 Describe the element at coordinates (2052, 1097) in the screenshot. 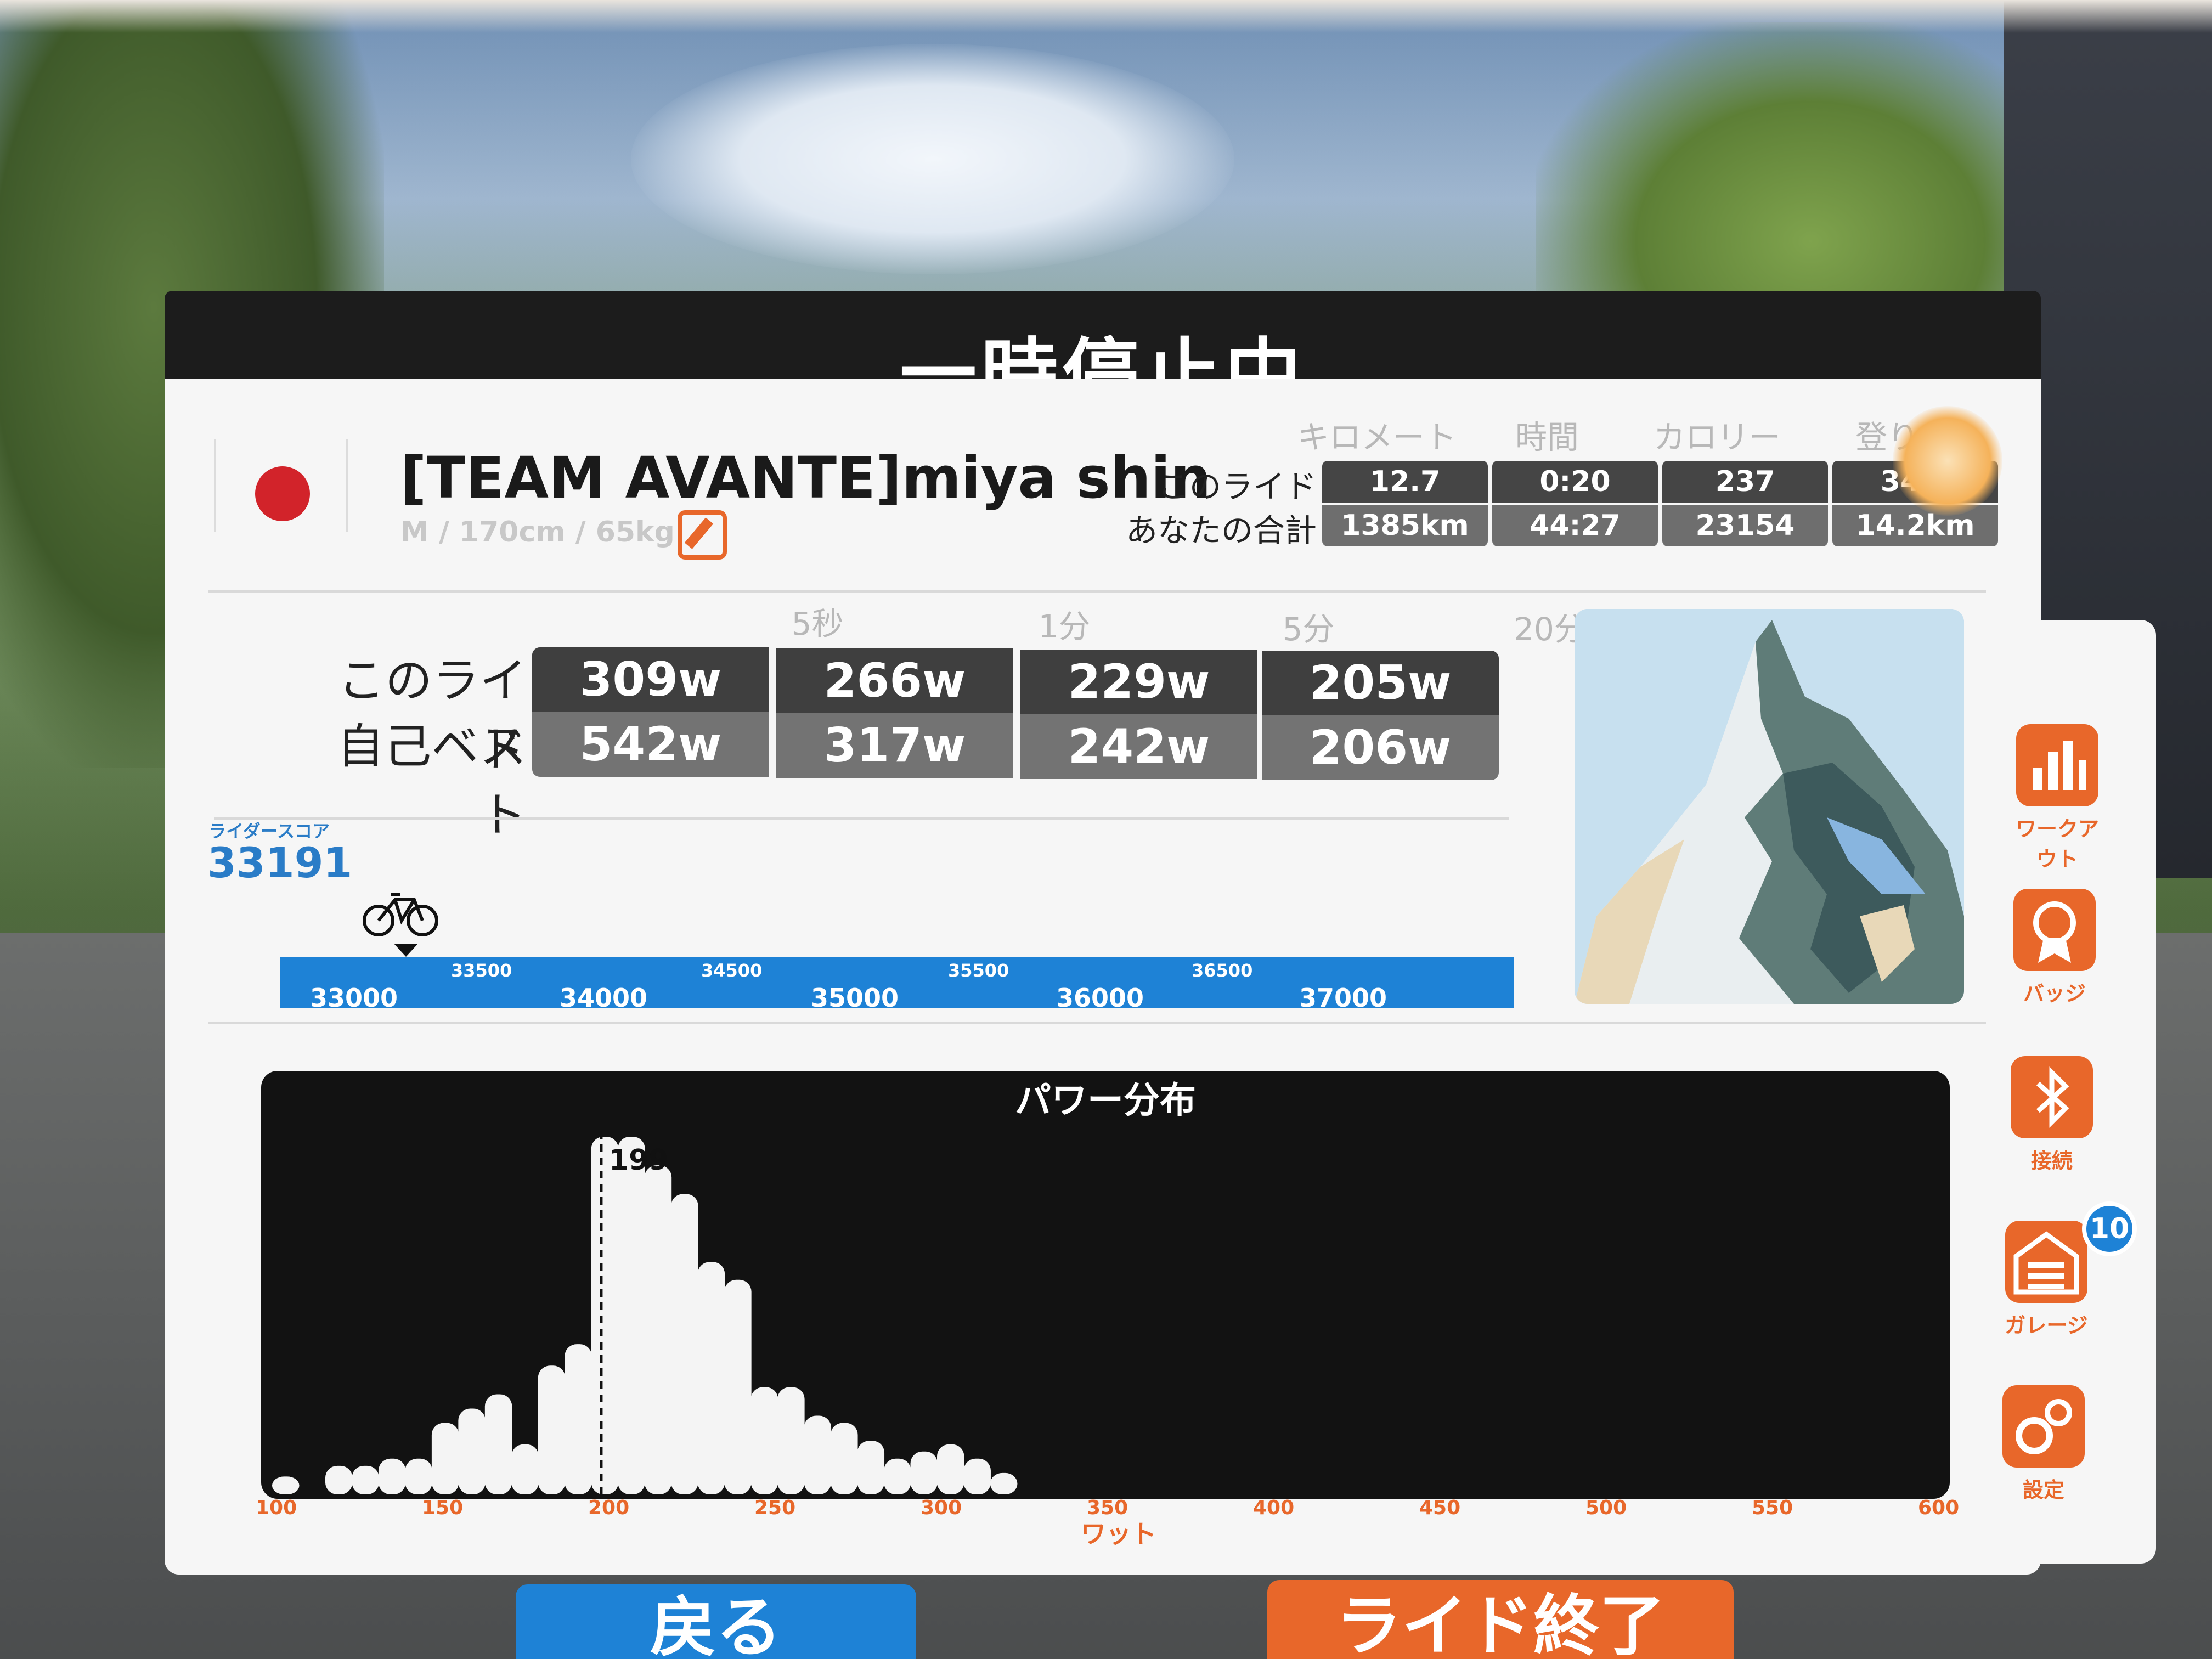

I see `bluetooth-icon` at that location.